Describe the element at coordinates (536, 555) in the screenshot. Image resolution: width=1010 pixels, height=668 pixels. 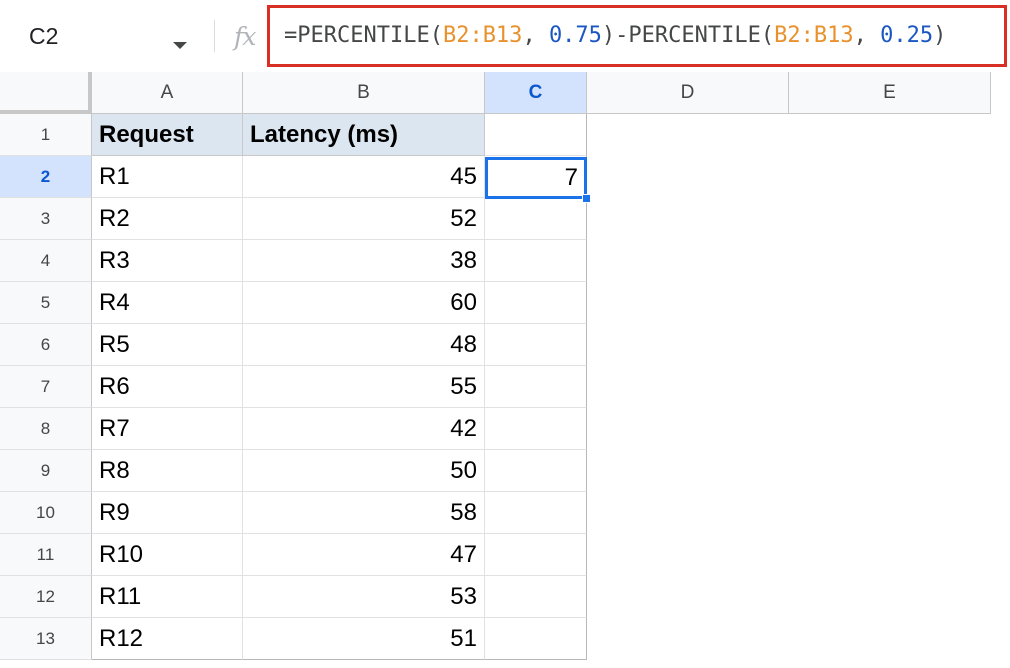
I see `cell-c11` at that location.